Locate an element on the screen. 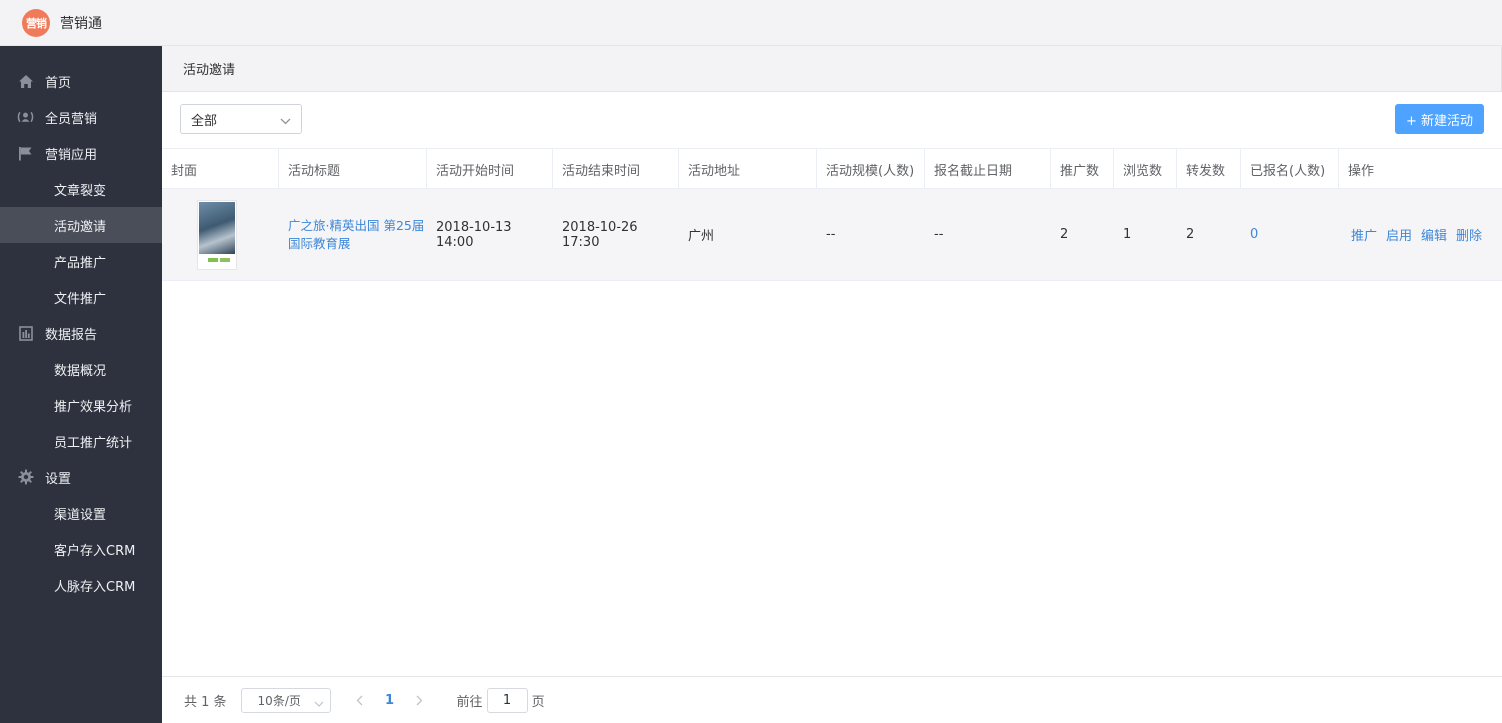  sidebar-item-article-fission: 文章裂变 is located at coordinates (81, 189).